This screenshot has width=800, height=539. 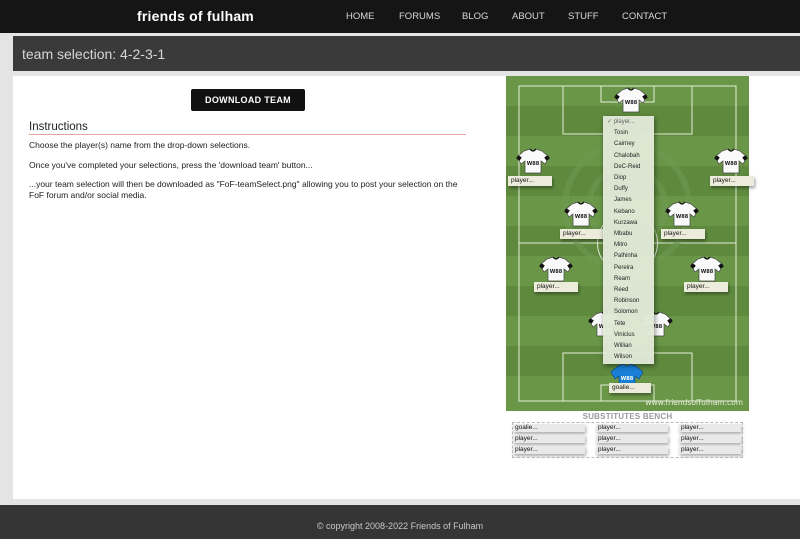 I want to click on page-title: team selection: 4-2-3-1, so click(x=94, y=54).